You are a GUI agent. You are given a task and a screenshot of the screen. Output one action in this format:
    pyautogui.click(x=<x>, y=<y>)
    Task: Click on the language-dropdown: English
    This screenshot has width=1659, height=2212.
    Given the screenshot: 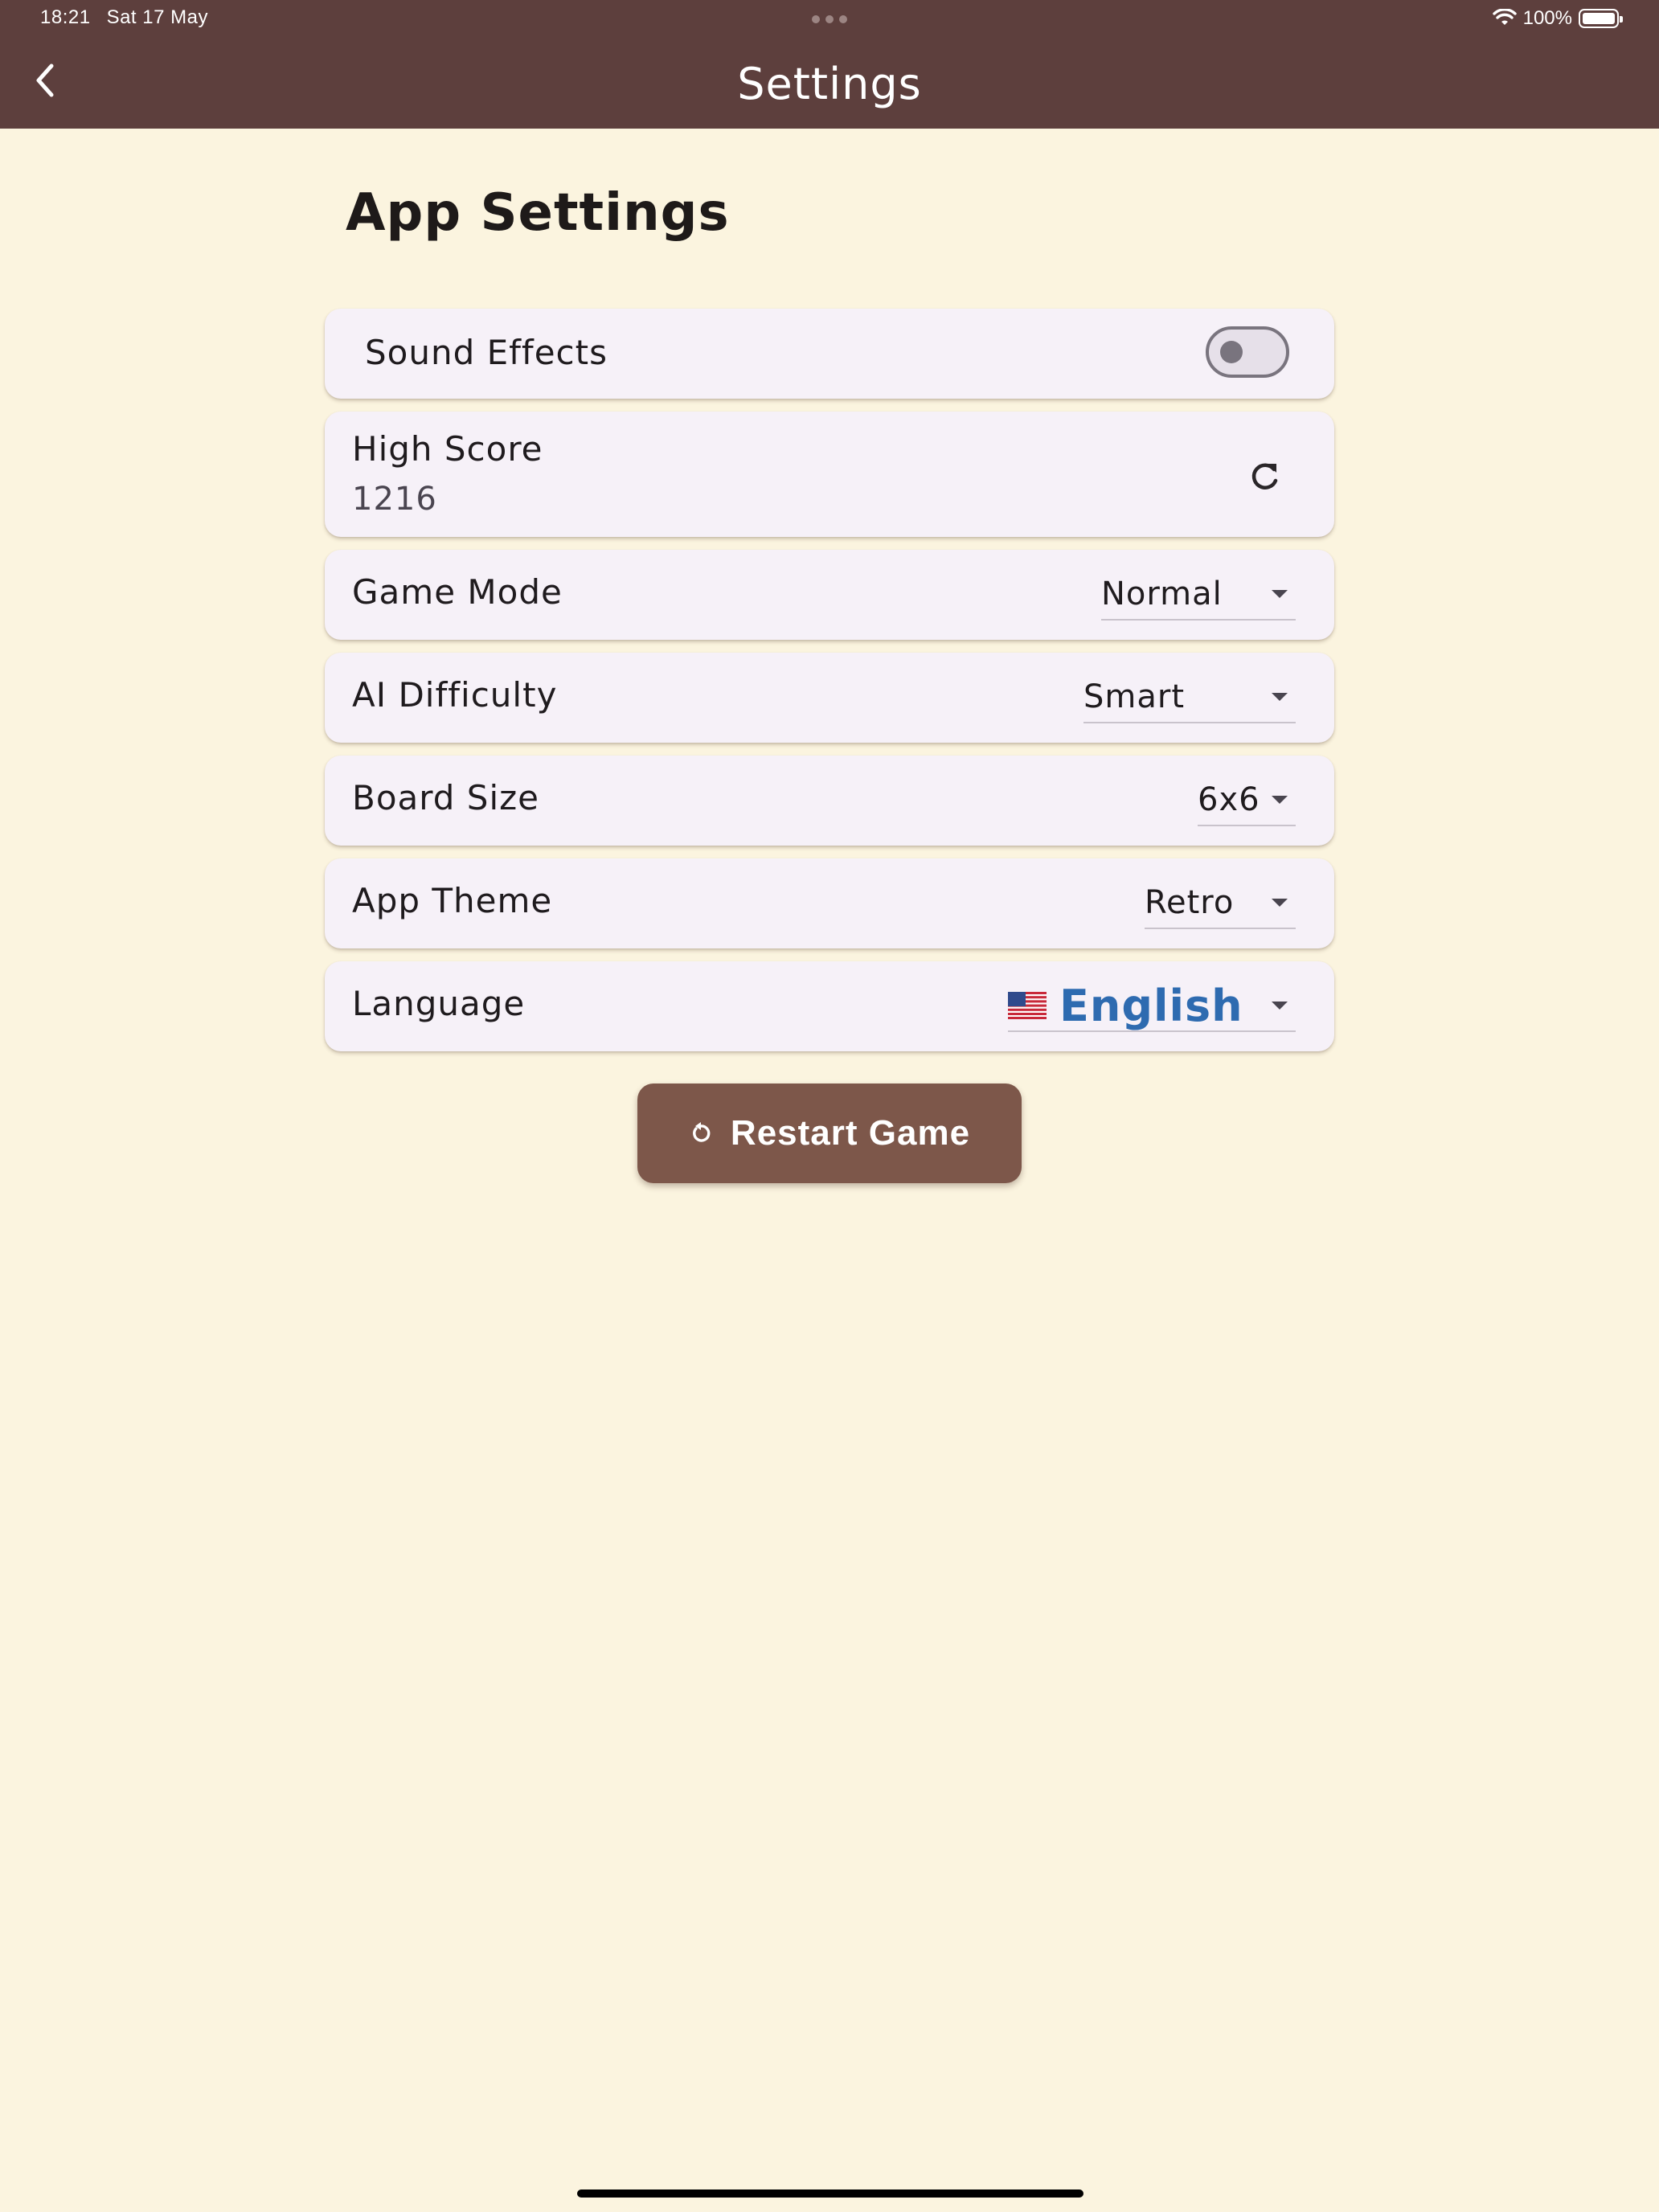 What is the action you would take?
    pyautogui.click(x=1152, y=1006)
    